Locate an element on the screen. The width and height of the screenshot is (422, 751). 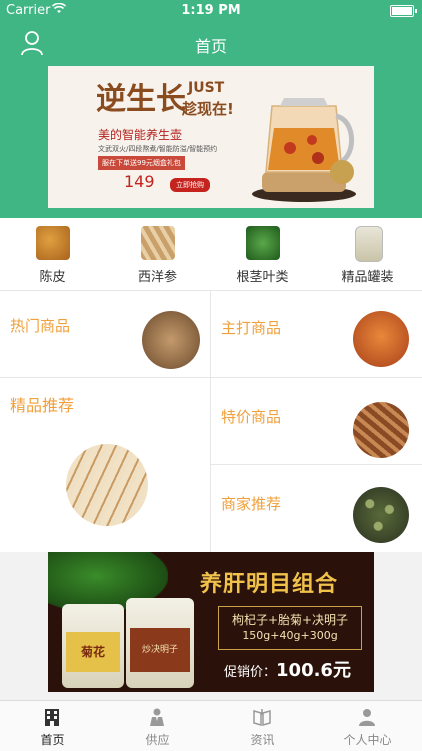
ad-combo-weights: 150g+40g+300g is located at coordinates (290, 635).